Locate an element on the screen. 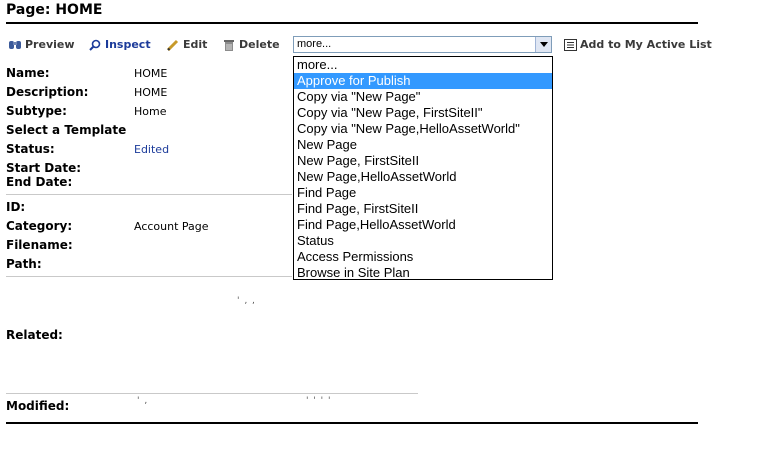  page-title: Page: HOME is located at coordinates (54, 10).